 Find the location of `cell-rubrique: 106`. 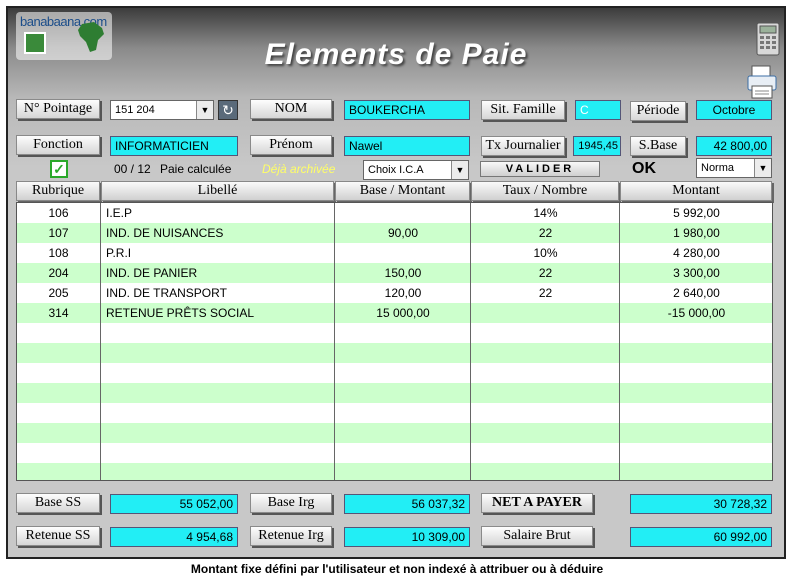

cell-rubrique: 106 is located at coordinates (59, 213).